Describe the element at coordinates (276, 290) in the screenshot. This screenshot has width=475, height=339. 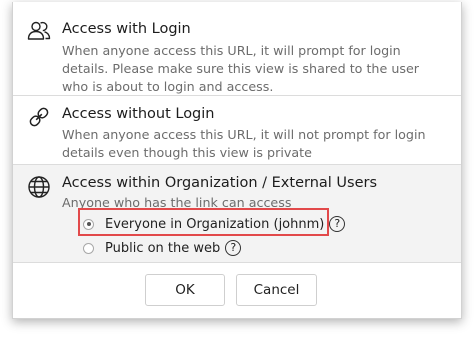
I see `cancel-button: Cancel` at that location.